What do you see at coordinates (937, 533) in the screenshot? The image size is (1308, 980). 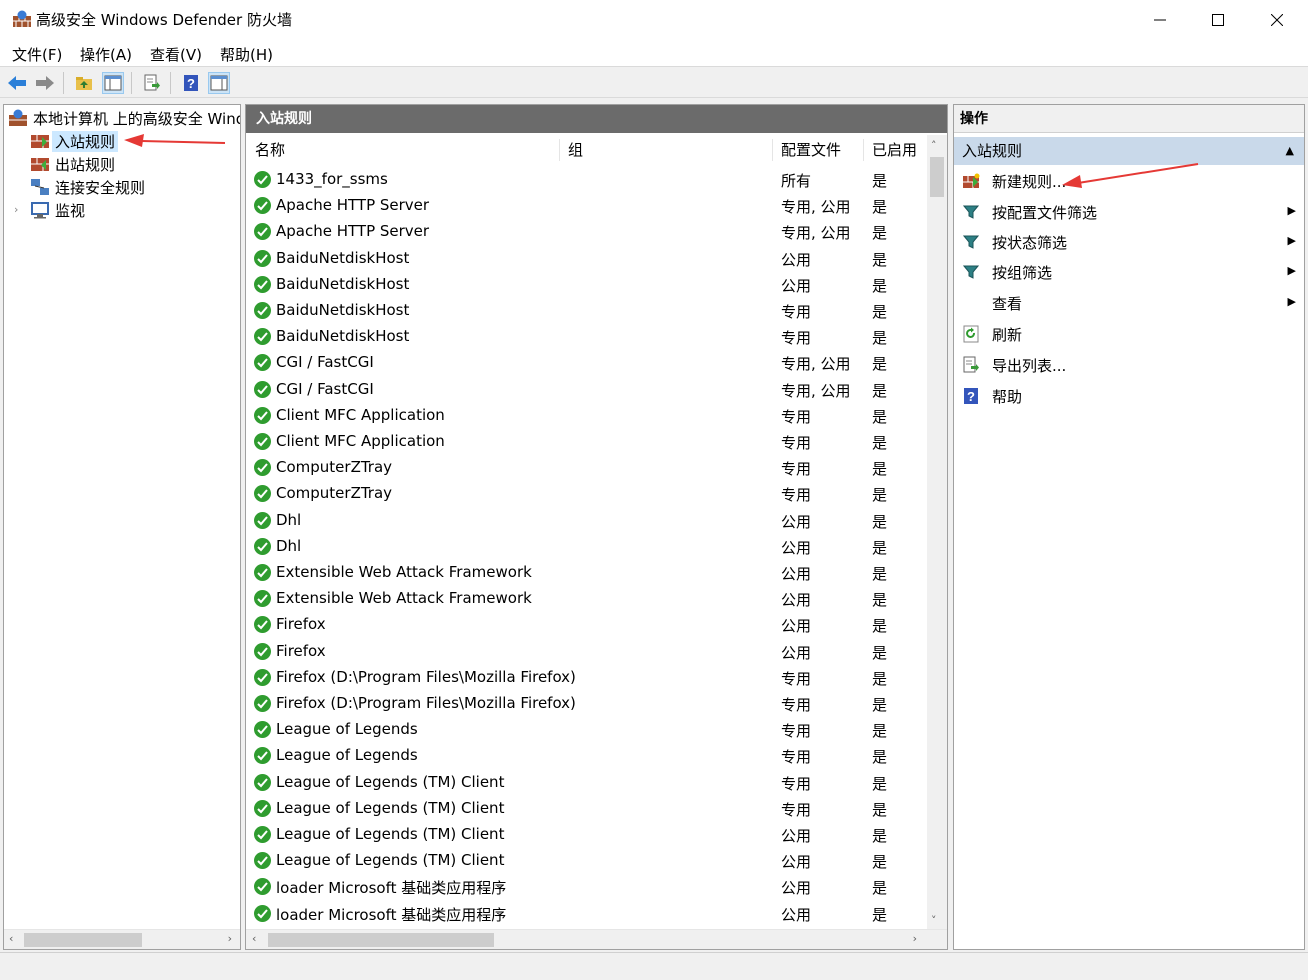 I see `rules-vertical-scrollbar: ˄ ˅` at bounding box center [937, 533].